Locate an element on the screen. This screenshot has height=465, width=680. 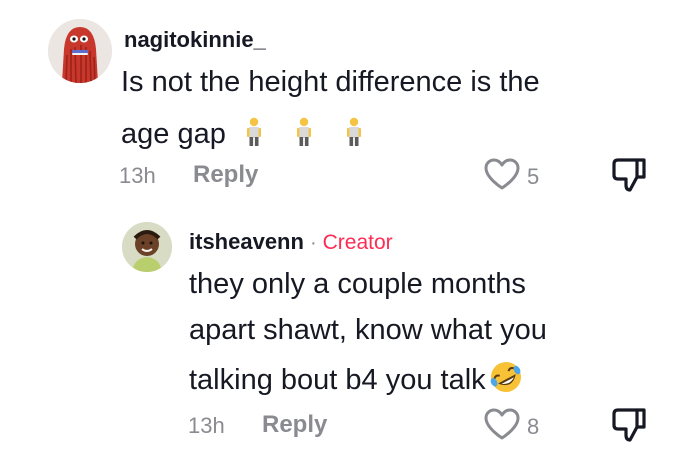
rolling-on-floor-laughing-icon is located at coordinates (506, 386).